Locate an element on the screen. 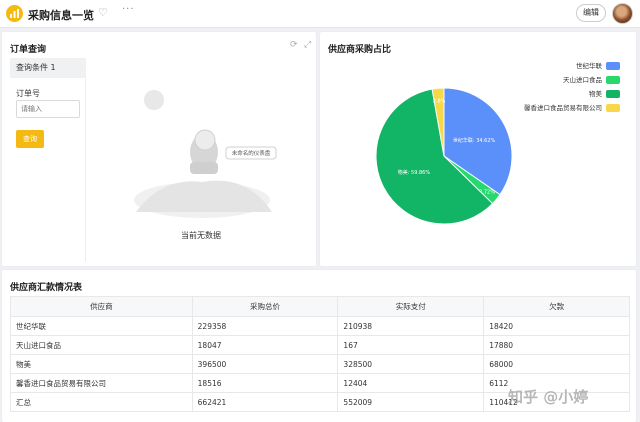  table-row: 天山进口食品 18047 167 17880 is located at coordinates (320, 345).